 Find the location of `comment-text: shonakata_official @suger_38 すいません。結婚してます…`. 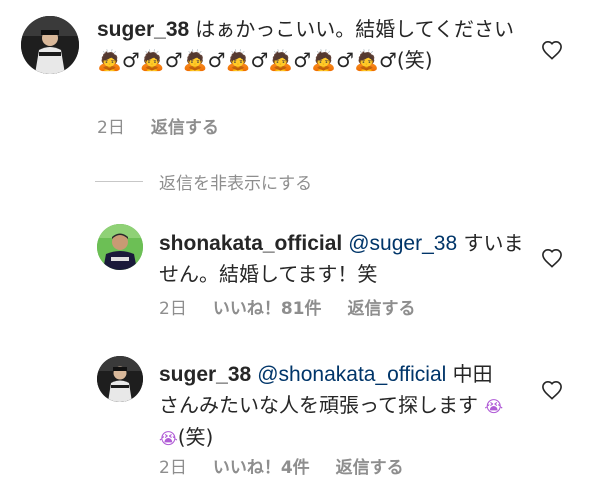

comment-text: shonakata_official @suger_38 すいません。結婚してます… is located at coordinates (344, 259).